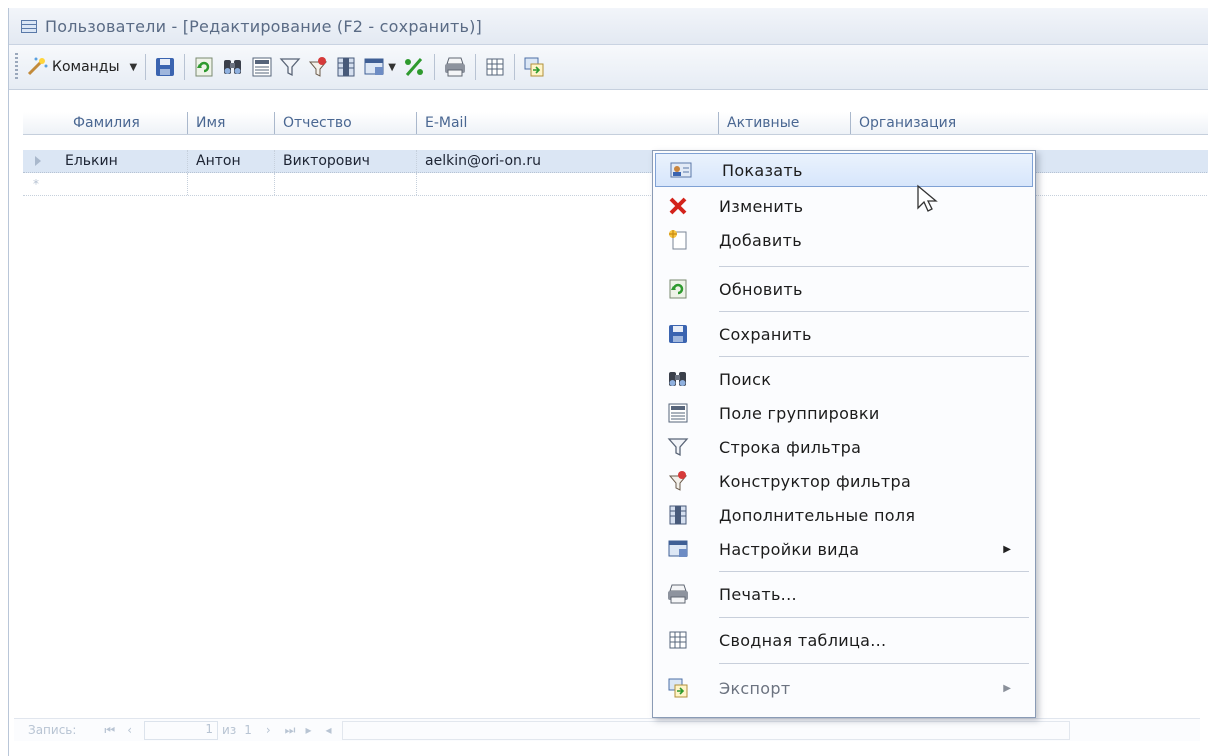 The height and width of the screenshot is (756, 1208). I want to click on menu-item-label: Сохранить, so click(765, 334).